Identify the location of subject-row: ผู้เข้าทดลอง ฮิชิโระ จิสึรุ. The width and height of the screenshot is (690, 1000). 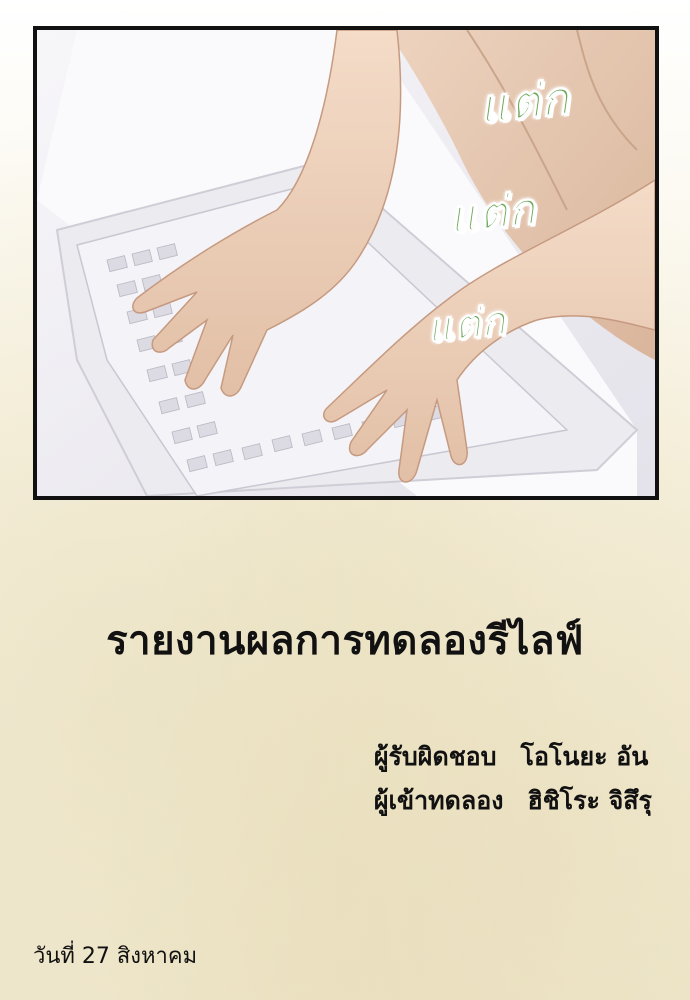
(513, 801).